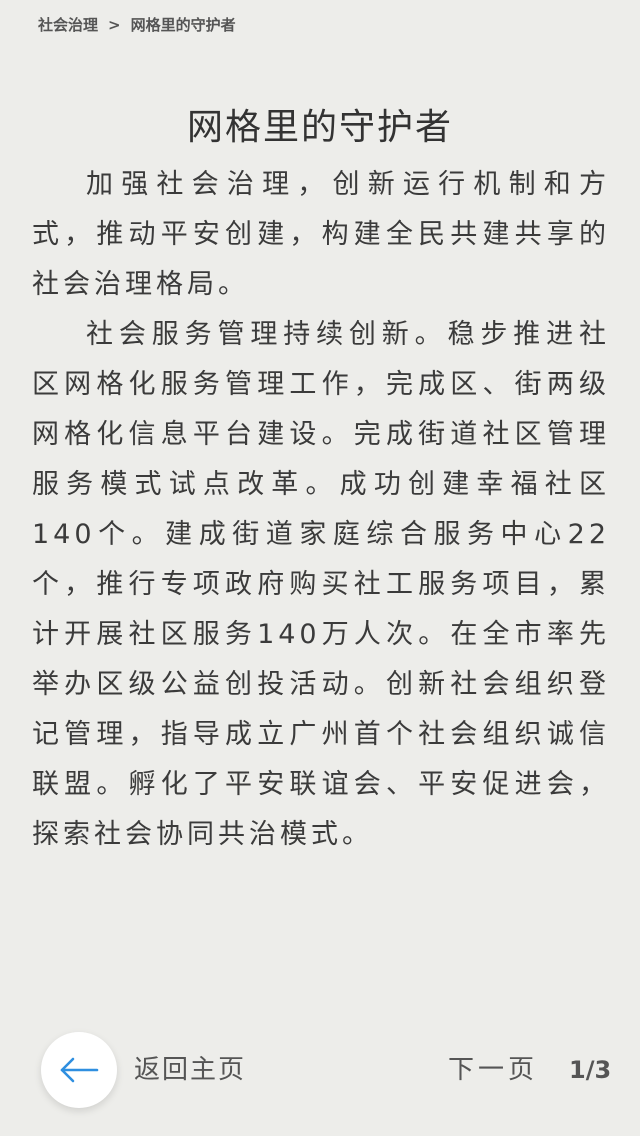 This screenshot has height=1136, width=640. Describe the element at coordinates (493, 1070) in the screenshot. I see `next-page-button: 下一页` at that location.